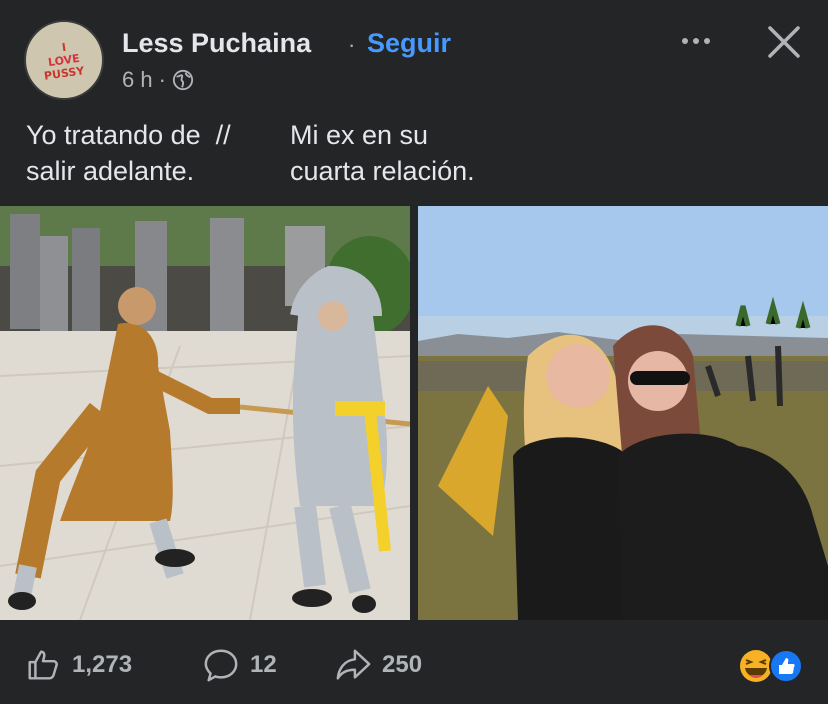  I want to click on reaction-summary, so click(772, 666).